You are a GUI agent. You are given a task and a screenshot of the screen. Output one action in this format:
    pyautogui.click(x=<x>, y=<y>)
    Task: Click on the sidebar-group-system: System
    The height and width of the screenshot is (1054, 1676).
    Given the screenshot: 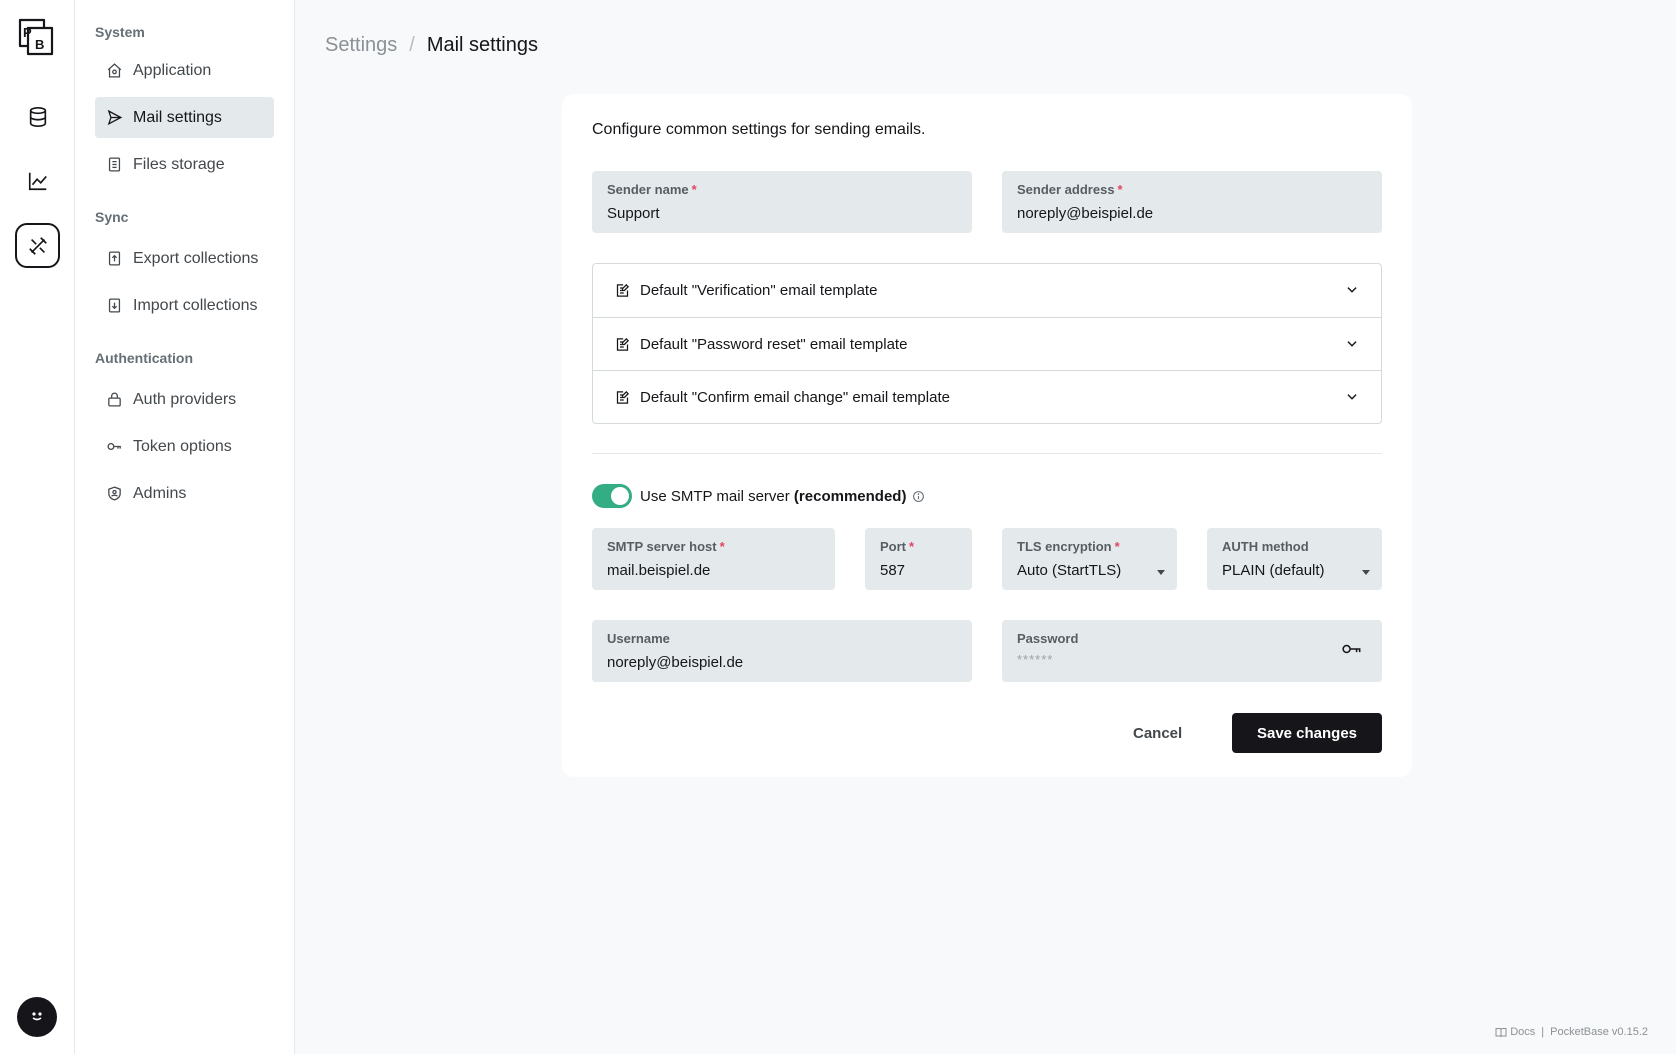 What is the action you would take?
    pyautogui.click(x=120, y=32)
    